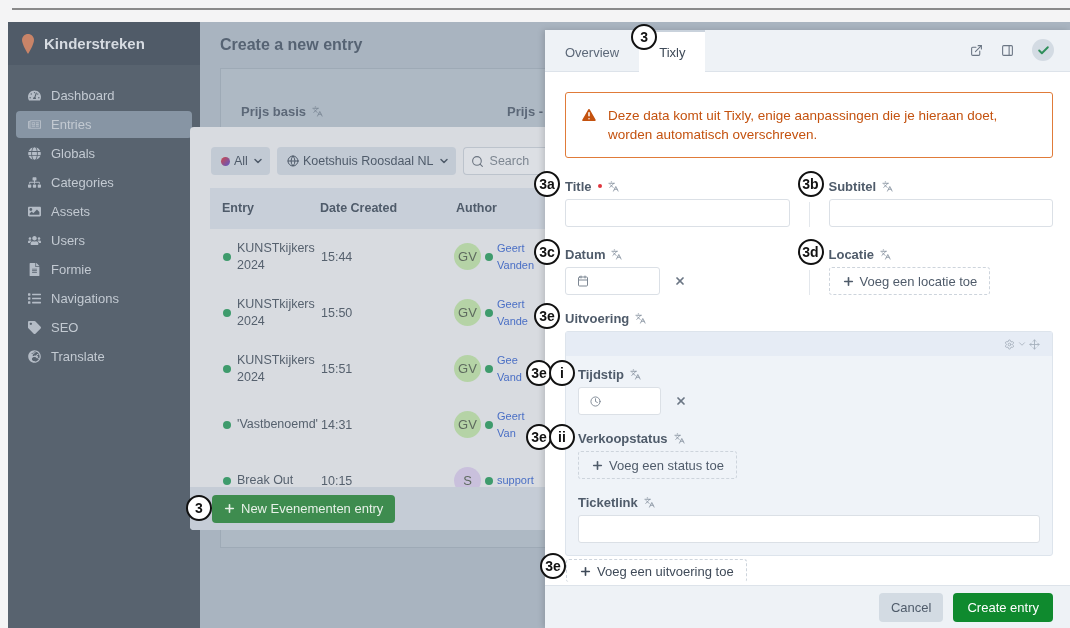 The image size is (1070, 628). What do you see at coordinates (240, 161) in the screenshot?
I see `filter-dropdown: All` at bounding box center [240, 161].